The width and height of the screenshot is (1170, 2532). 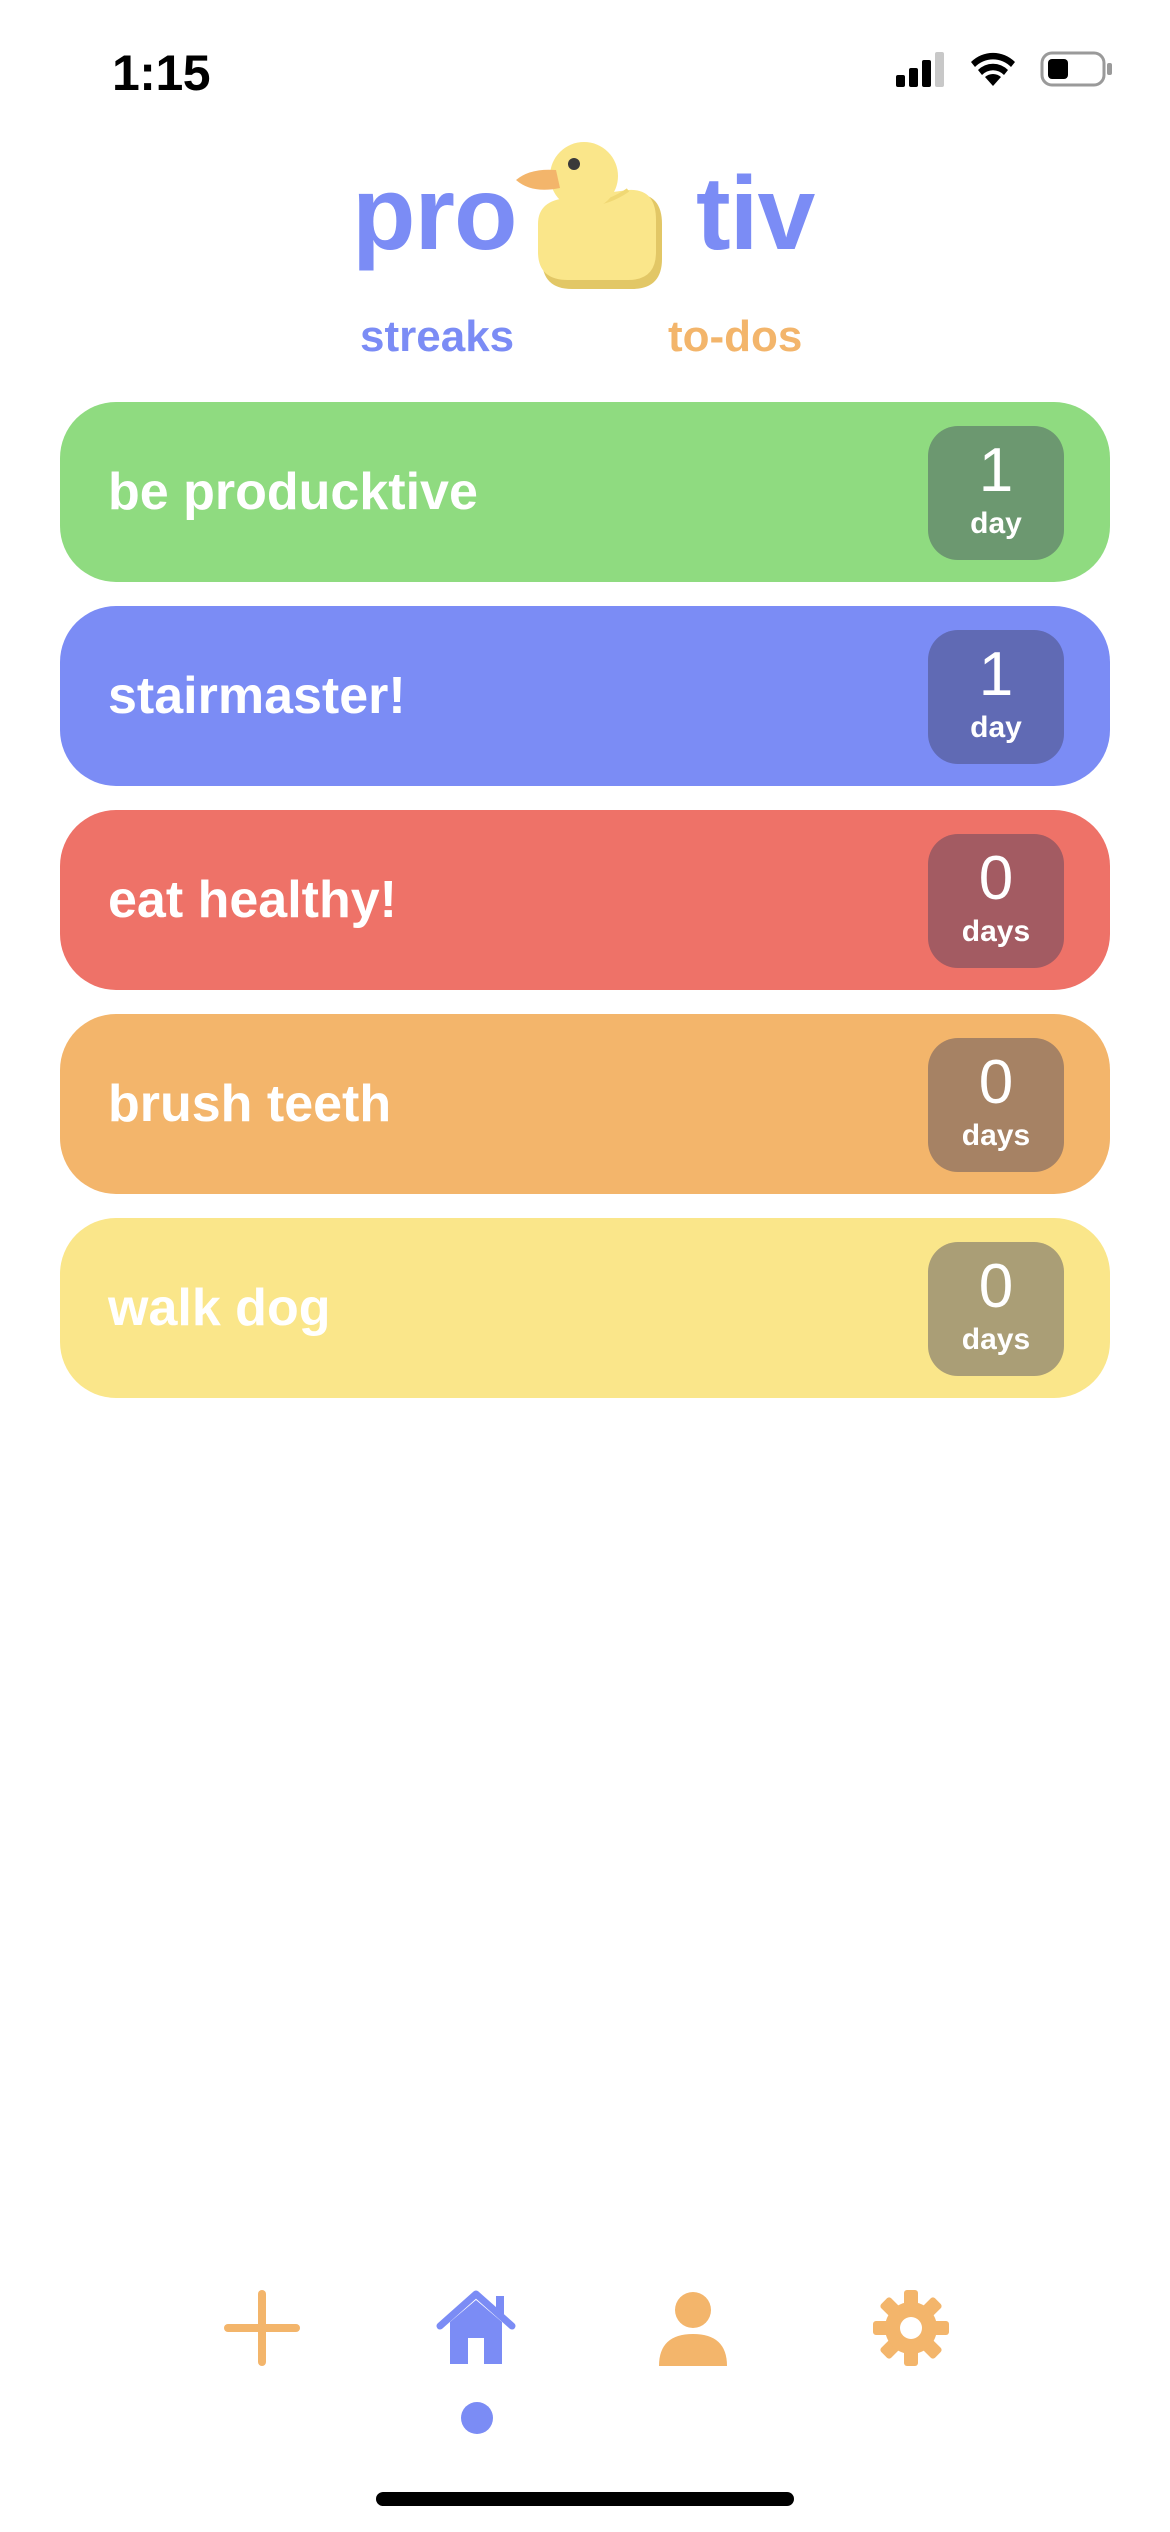 What do you see at coordinates (477, 2418) in the screenshot?
I see `active-page-indicator` at bounding box center [477, 2418].